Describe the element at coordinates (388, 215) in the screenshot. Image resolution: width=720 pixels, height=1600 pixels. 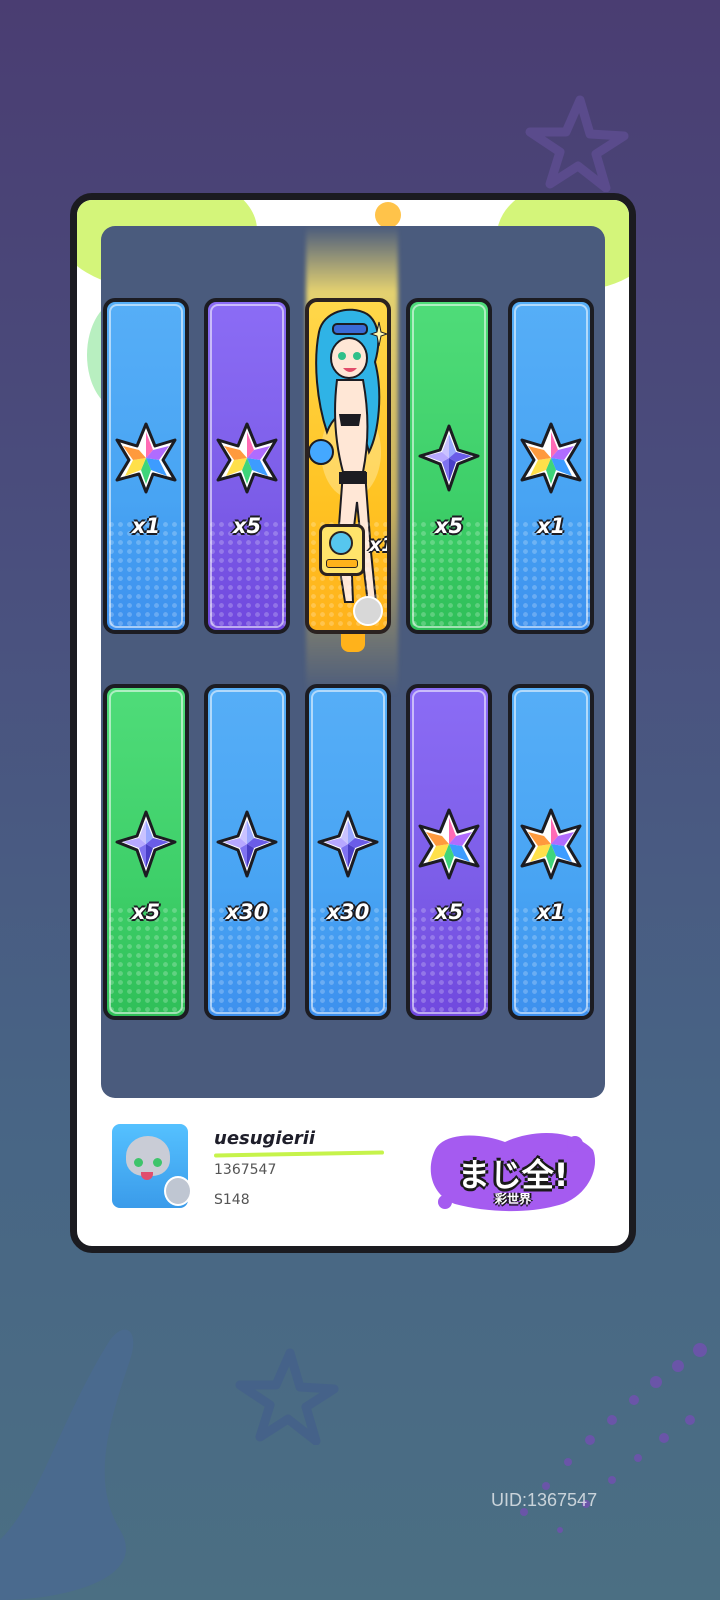
I see `orange-dot` at that location.